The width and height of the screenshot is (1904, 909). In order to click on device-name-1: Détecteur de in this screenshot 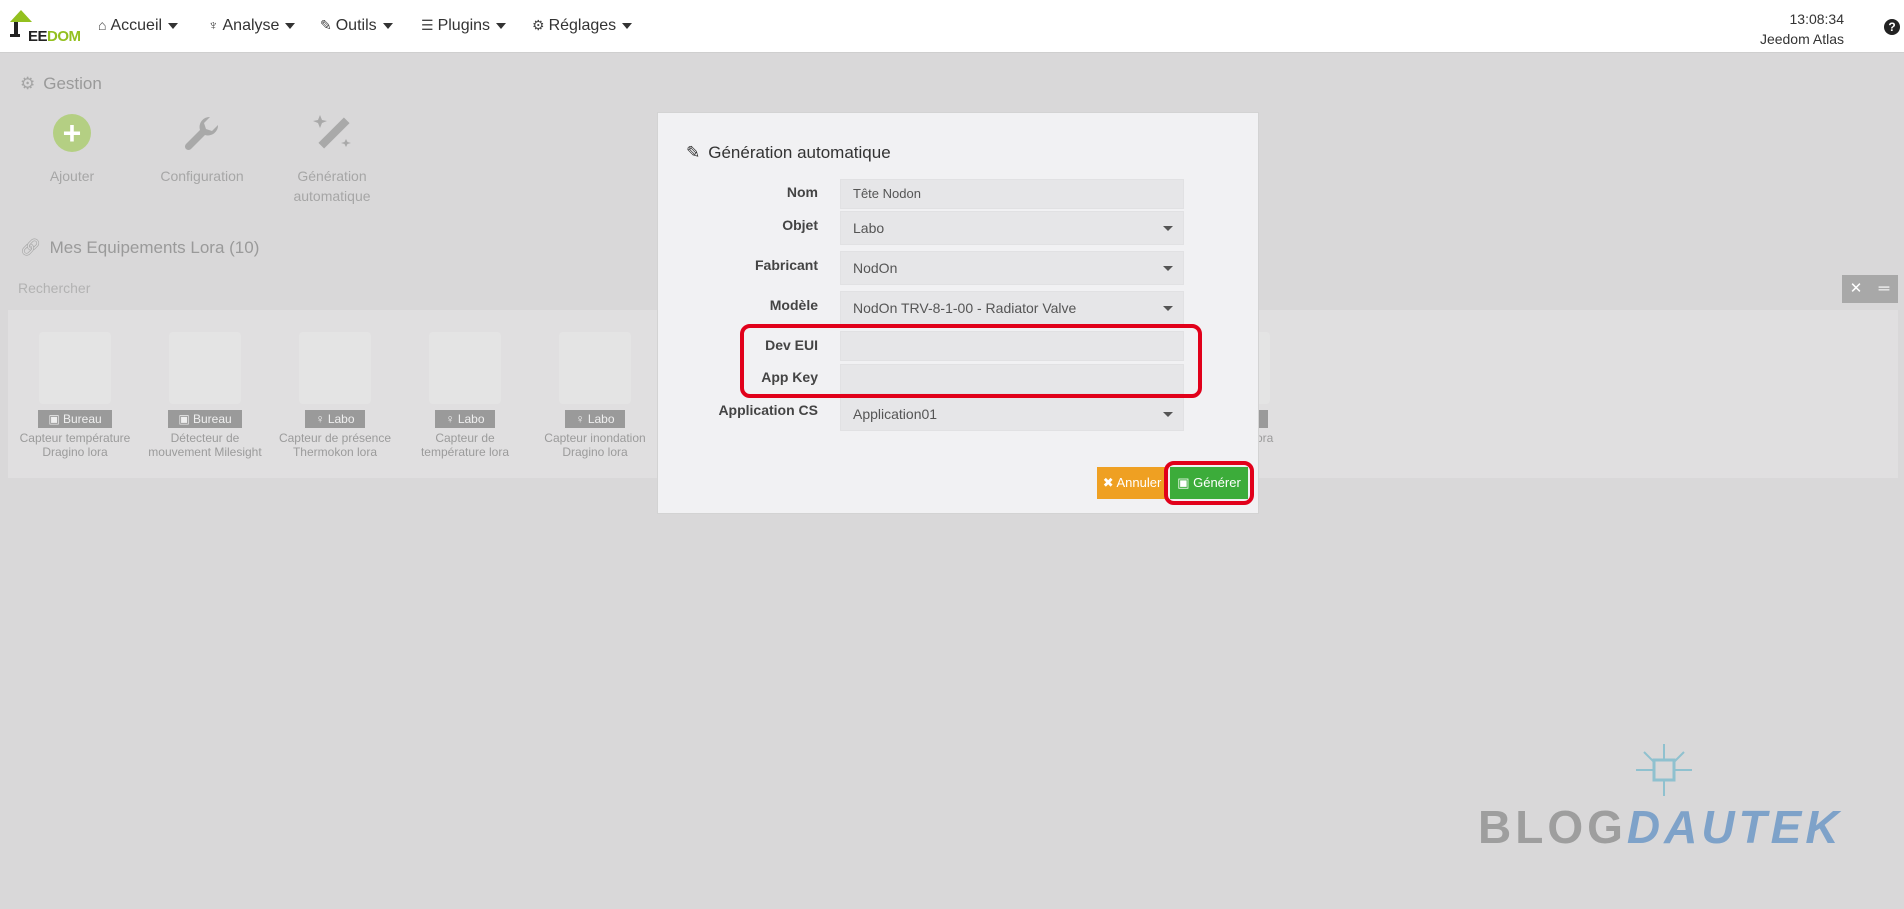, I will do `click(205, 438)`.